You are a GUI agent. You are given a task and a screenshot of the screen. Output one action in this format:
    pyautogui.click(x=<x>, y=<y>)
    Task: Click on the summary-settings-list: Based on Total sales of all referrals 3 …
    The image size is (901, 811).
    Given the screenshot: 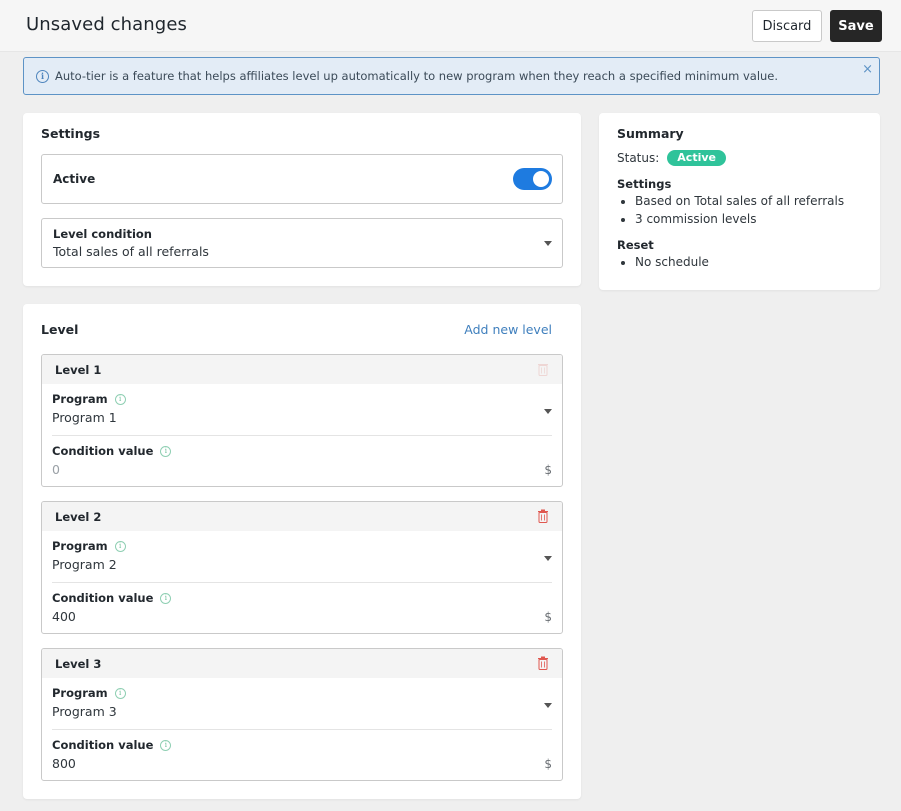 What is the action you would take?
    pyautogui.click(x=730, y=210)
    